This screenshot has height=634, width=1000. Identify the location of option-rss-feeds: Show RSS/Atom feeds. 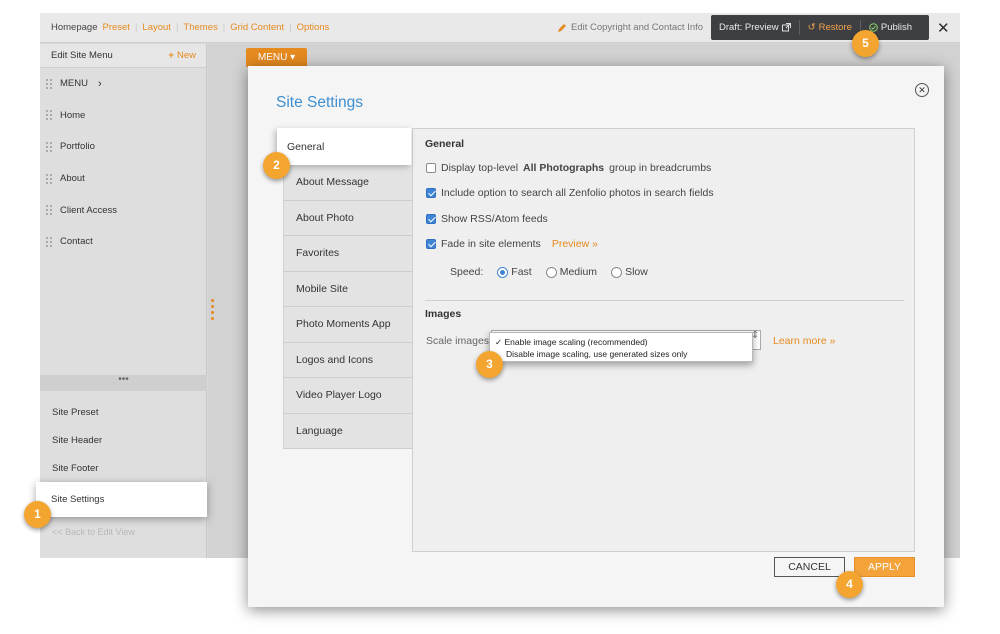
(487, 219).